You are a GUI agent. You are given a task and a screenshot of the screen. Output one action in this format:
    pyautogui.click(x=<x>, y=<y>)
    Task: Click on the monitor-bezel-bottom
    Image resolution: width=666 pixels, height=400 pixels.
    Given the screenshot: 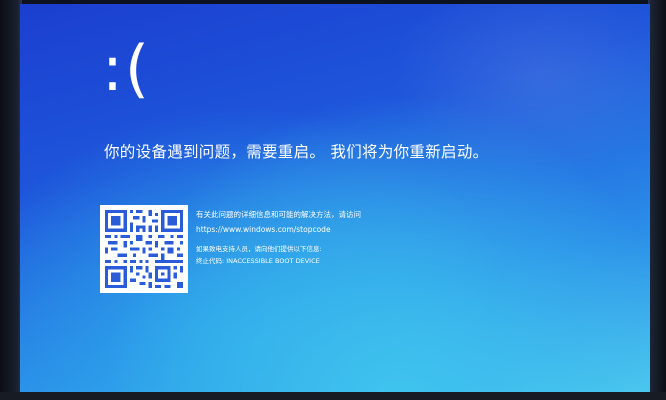 What is the action you would take?
    pyautogui.click(x=333, y=396)
    